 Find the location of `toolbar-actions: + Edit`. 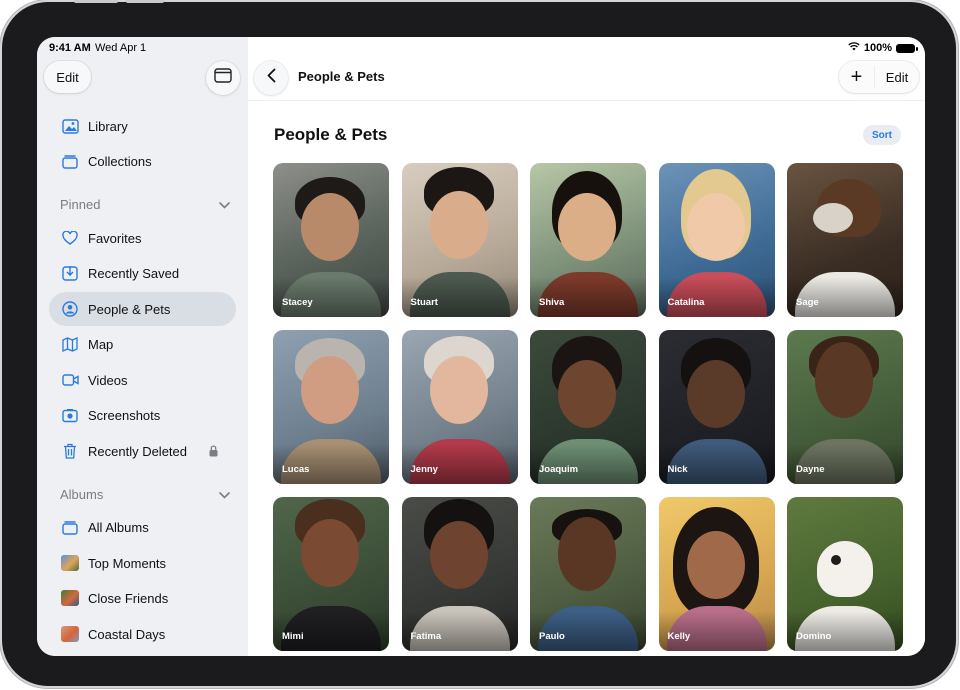

toolbar-actions: + Edit is located at coordinates (879, 77).